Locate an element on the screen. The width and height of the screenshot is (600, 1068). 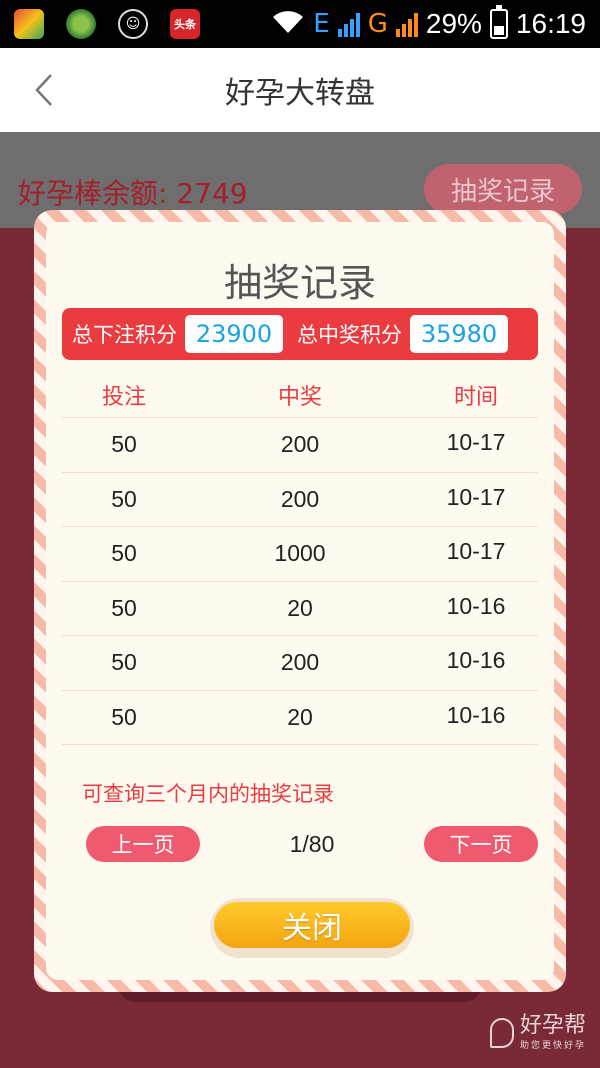
total-win-label: 总中奖积分 is located at coordinates (349, 335).